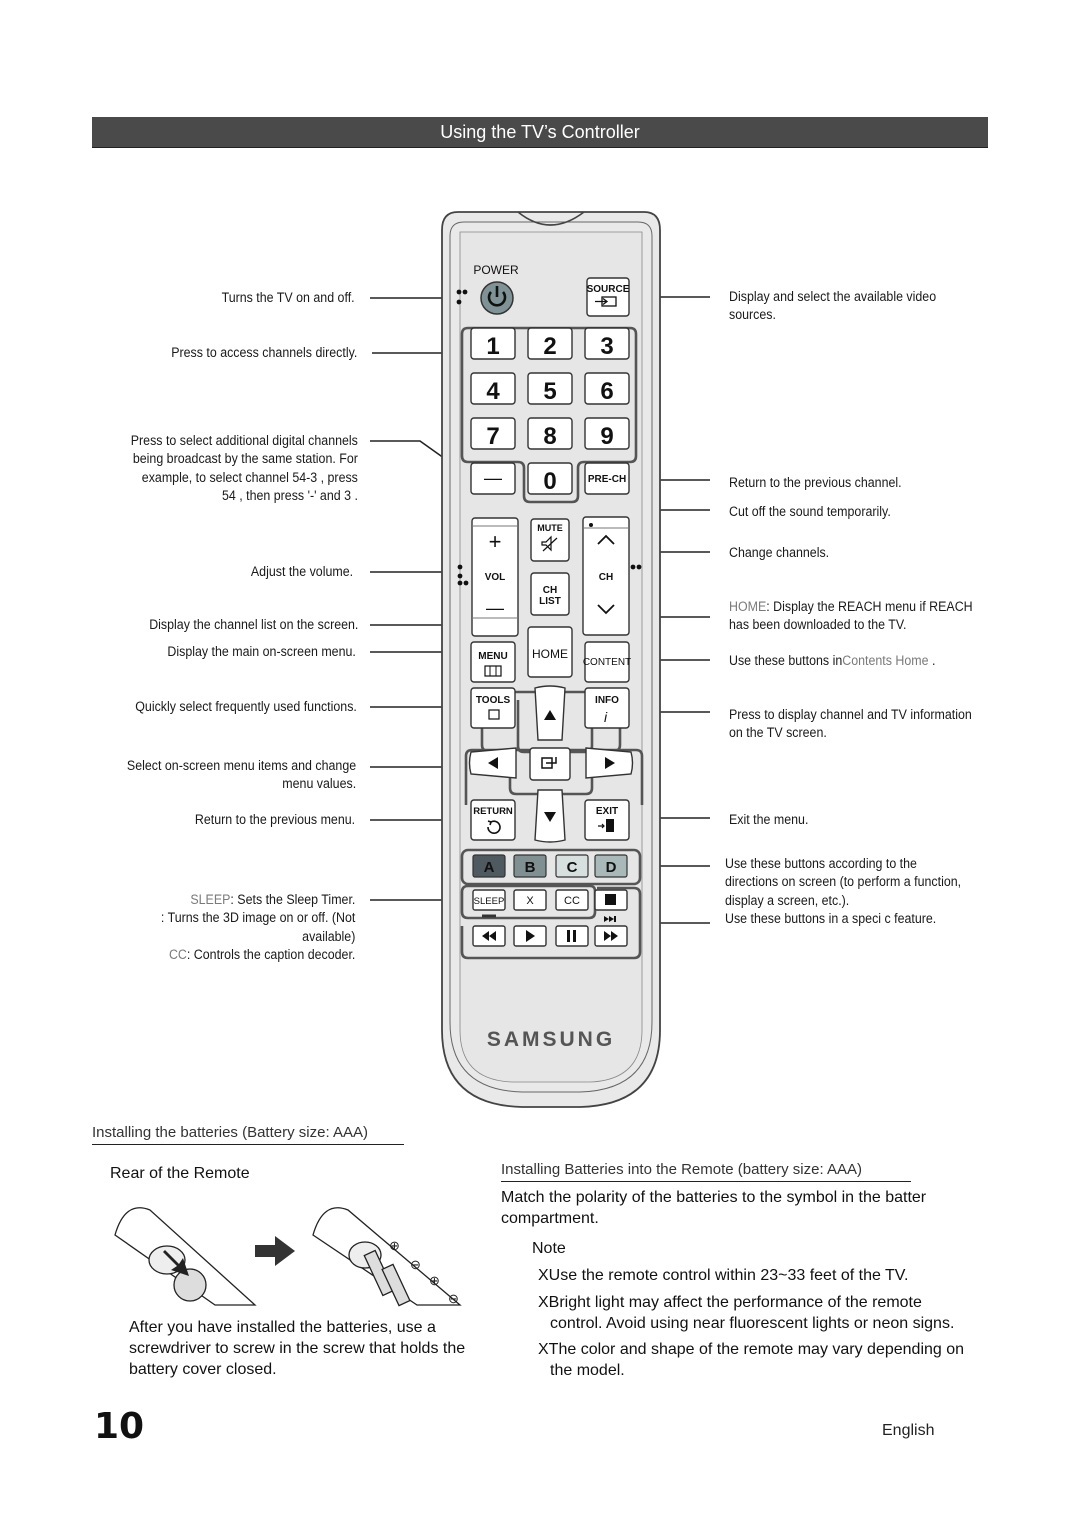 The height and width of the screenshot is (1534, 1080). What do you see at coordinates (606, 391) in the screenshot?
I see `svg-text: 6` at bounding box center [606, 391].